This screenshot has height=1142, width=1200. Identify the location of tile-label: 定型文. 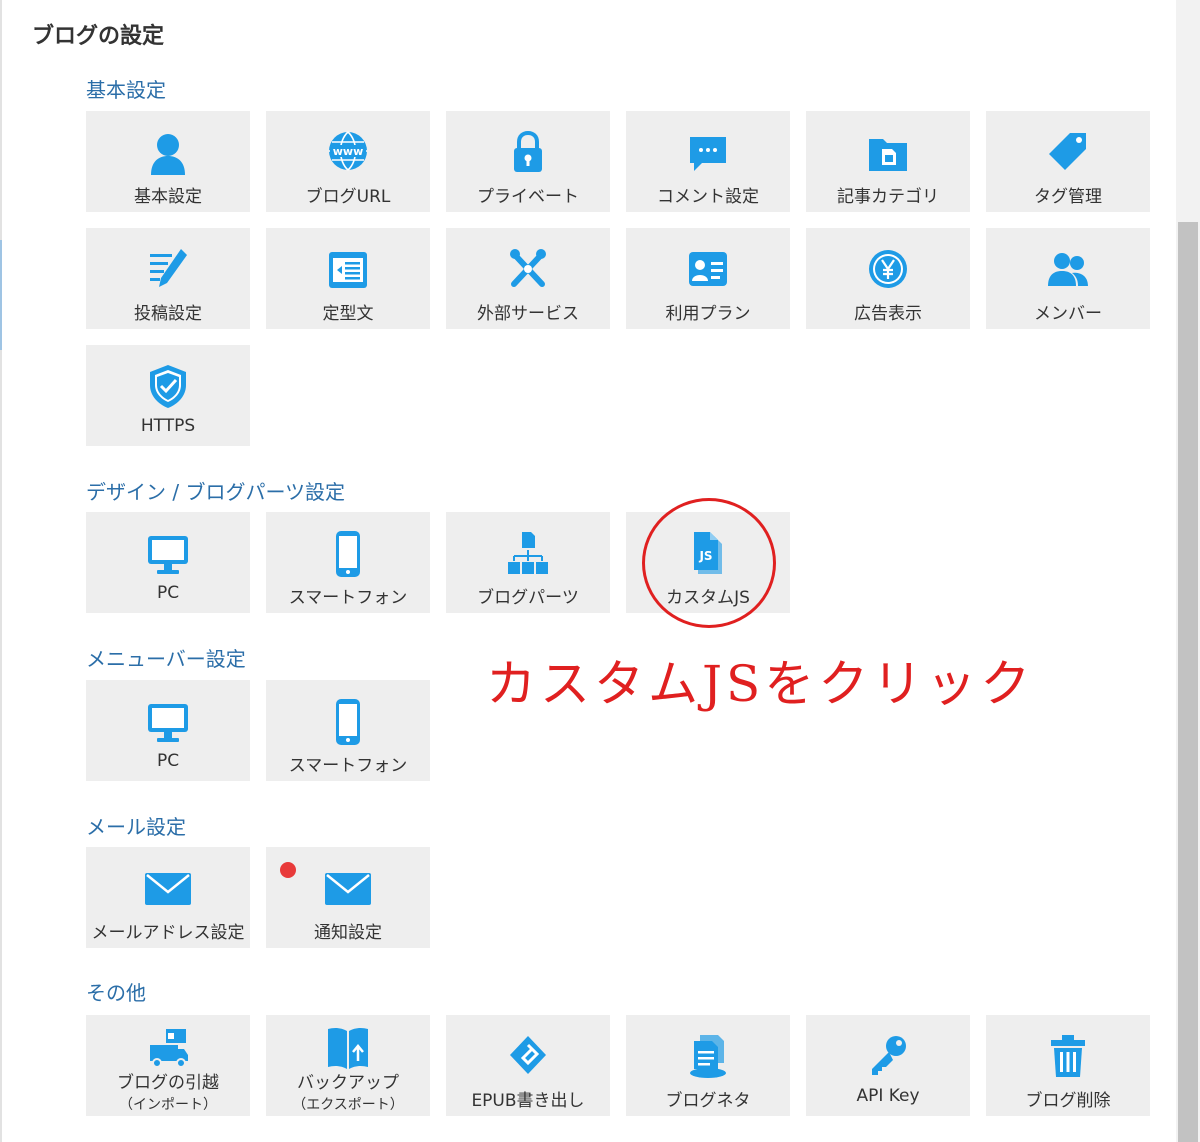
(348, 314).